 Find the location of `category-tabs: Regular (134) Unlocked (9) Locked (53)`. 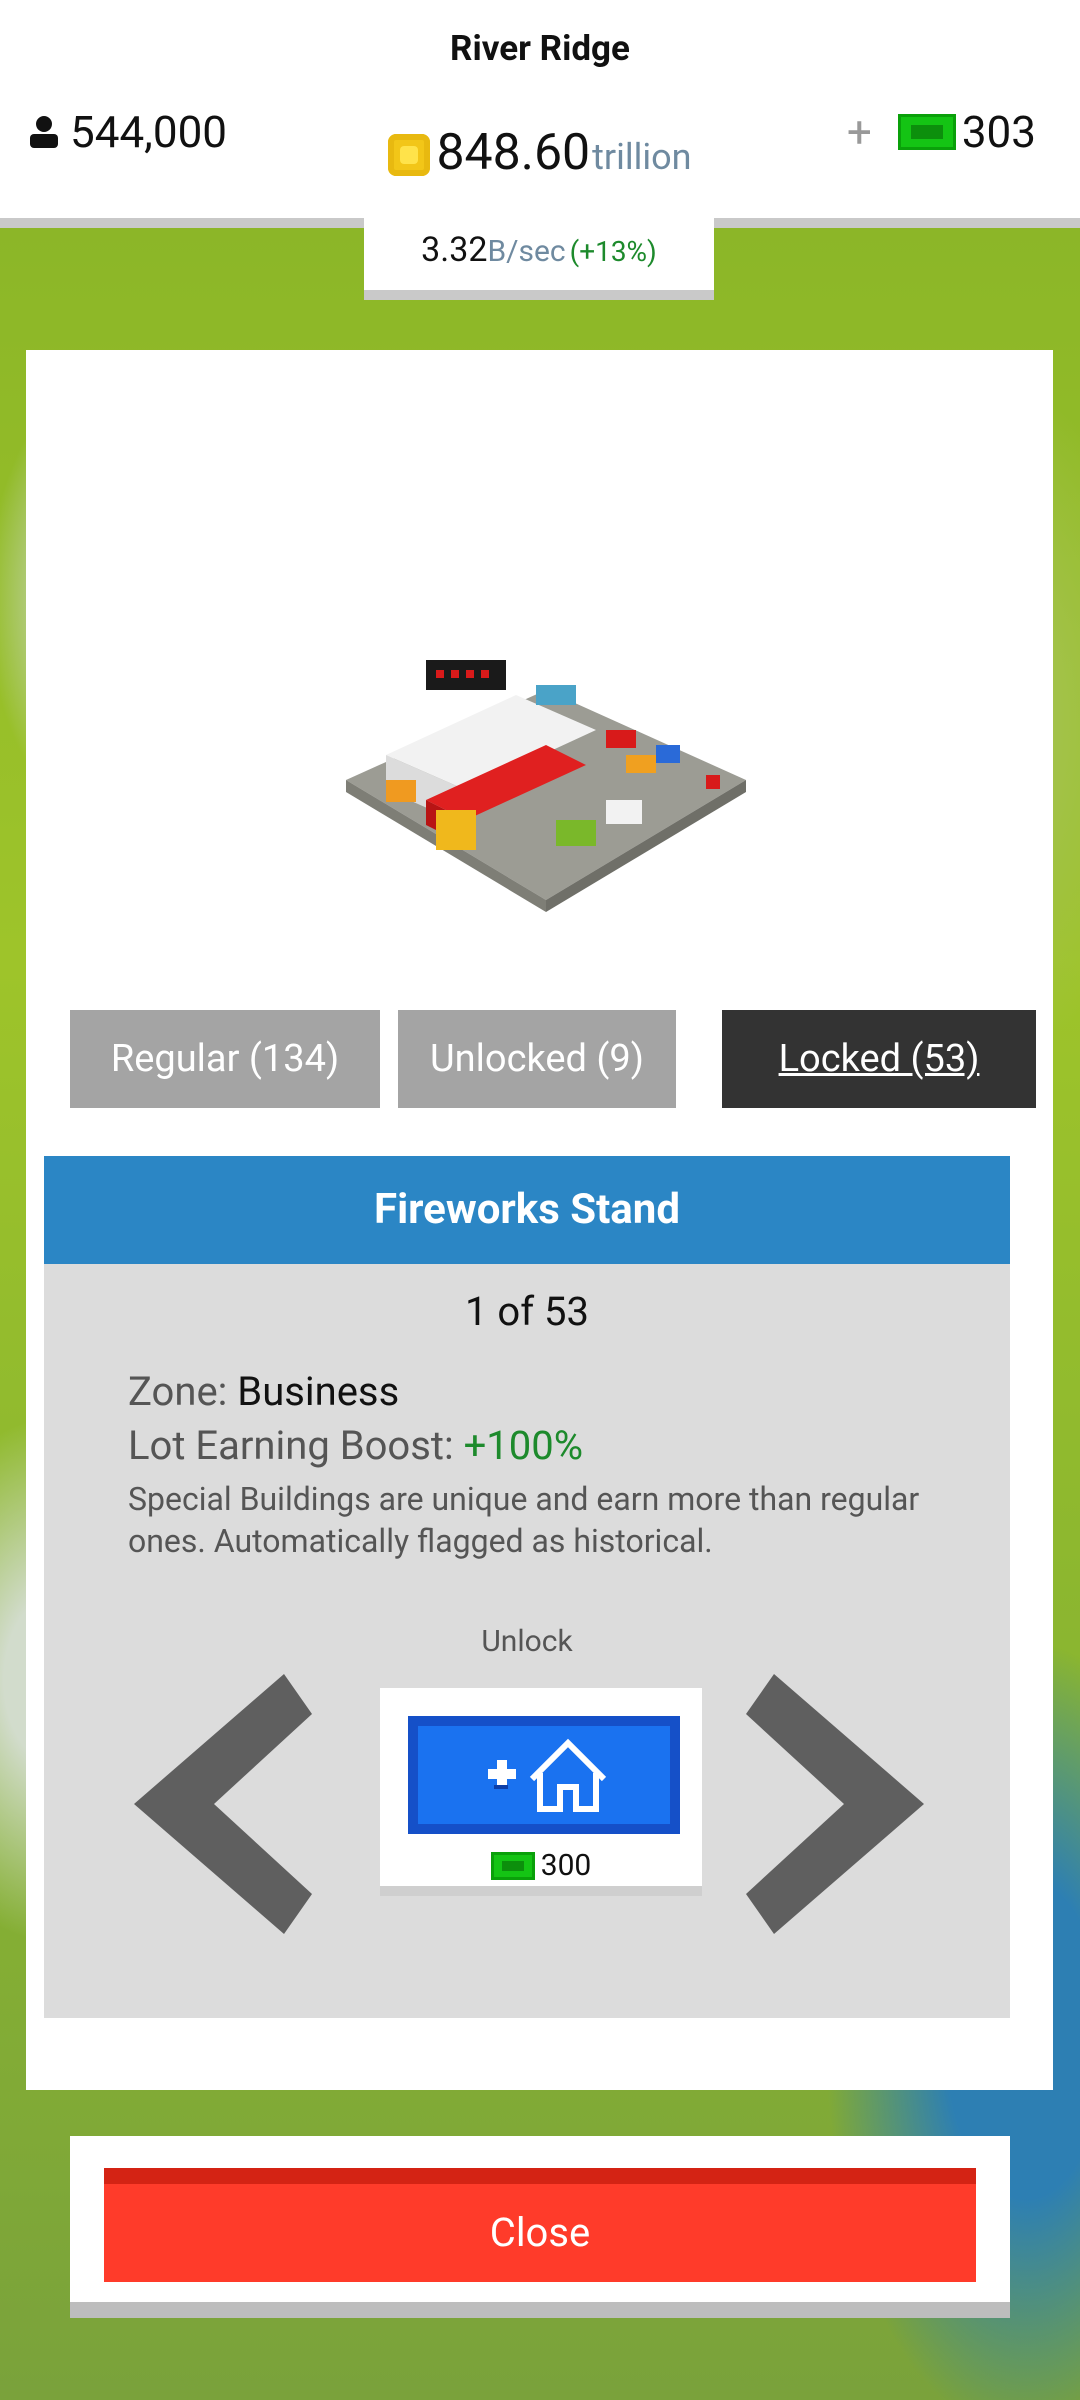

category-tabs: Regular (134) Unlocked (9) Locked (53) is located at coordinates (553, 1059).